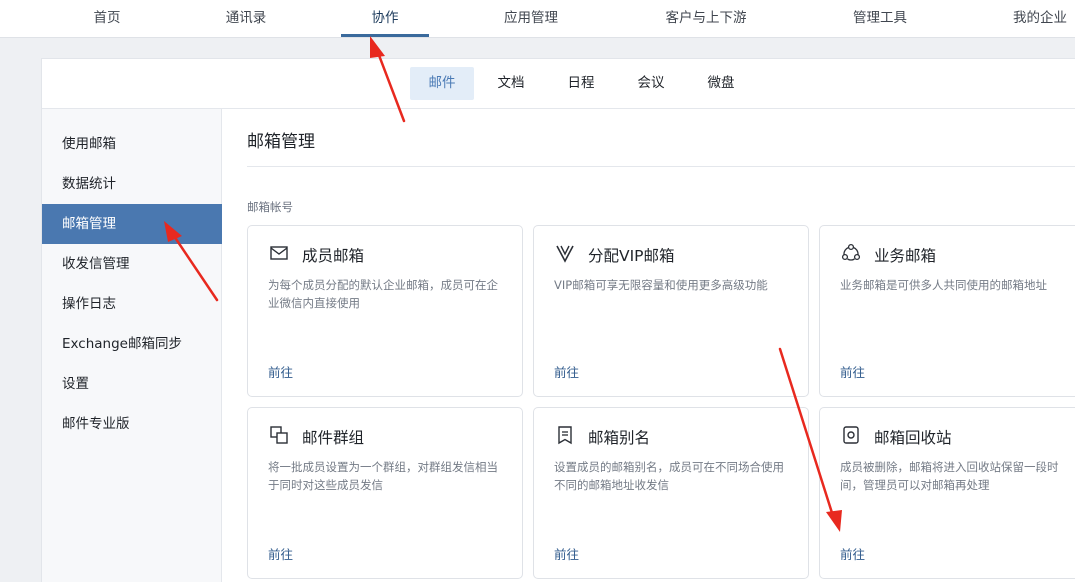 The height and width of the screenshot is (582, 1075). I want to click on sidebar-item-settings: 设置, so click(132, 384).